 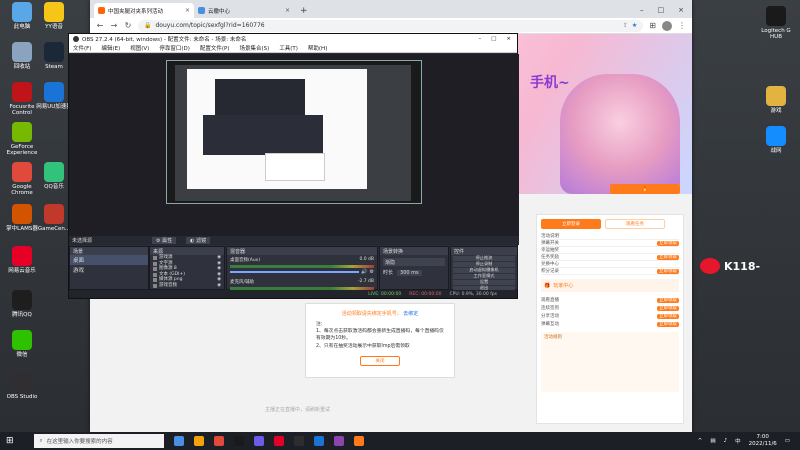 I want to click on obs-logo-icon, so click(x=76, y=39).